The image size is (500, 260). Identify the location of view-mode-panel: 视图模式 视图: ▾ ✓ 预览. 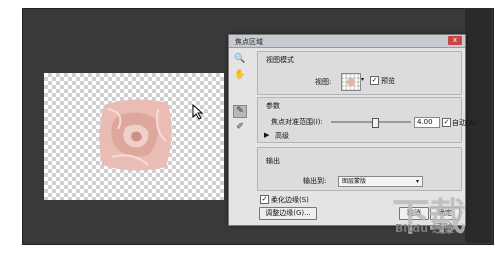
(359, 73).